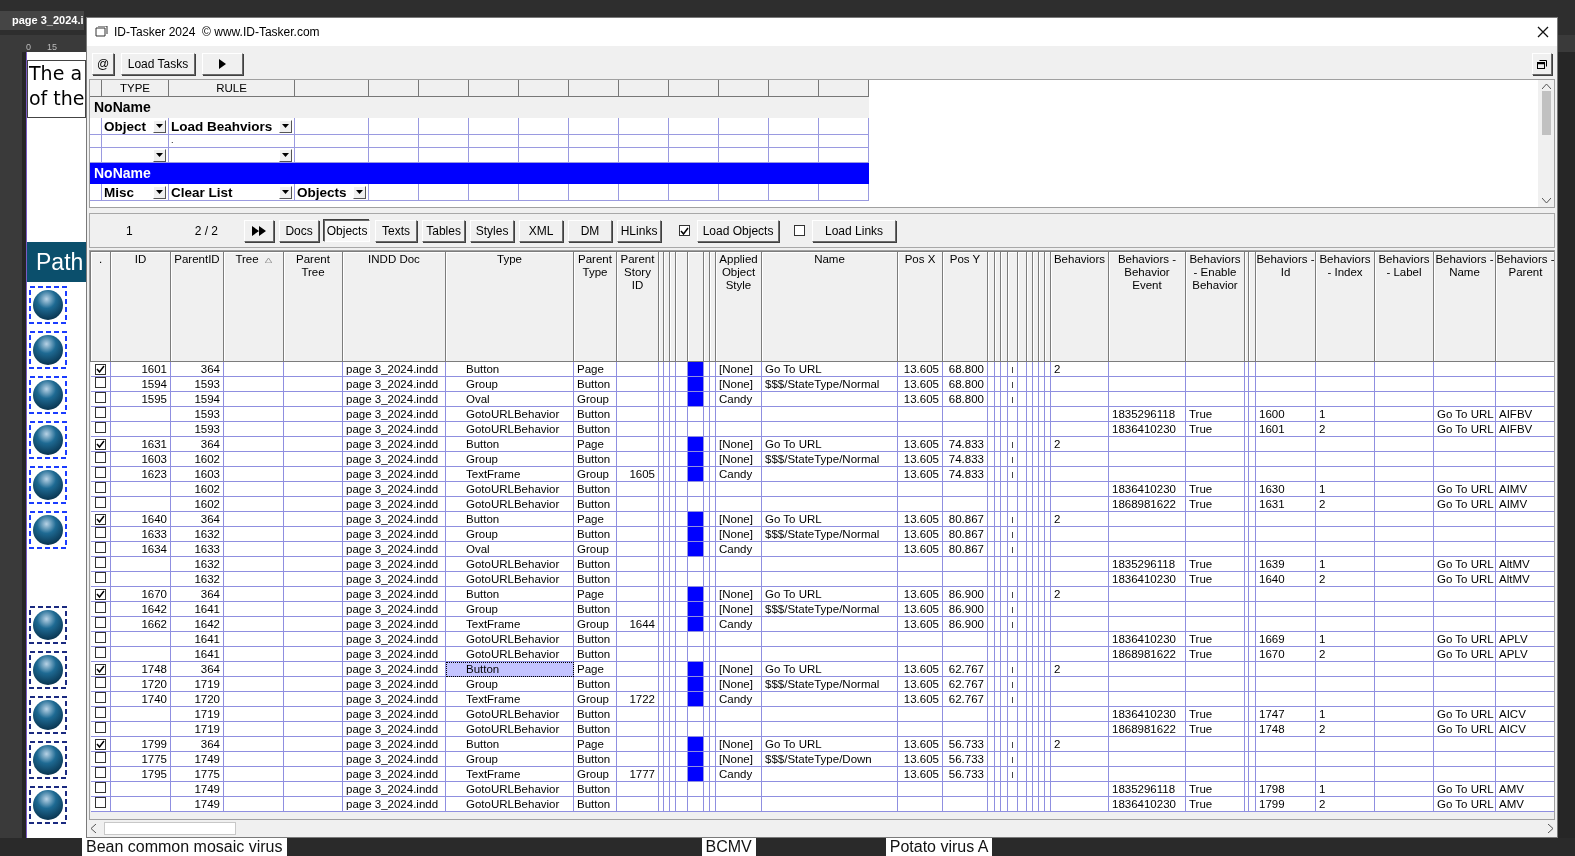  Describe the element at coordinates (738, 230) in the screenshot. I see `load-objects-button: Load Objects` at that location.